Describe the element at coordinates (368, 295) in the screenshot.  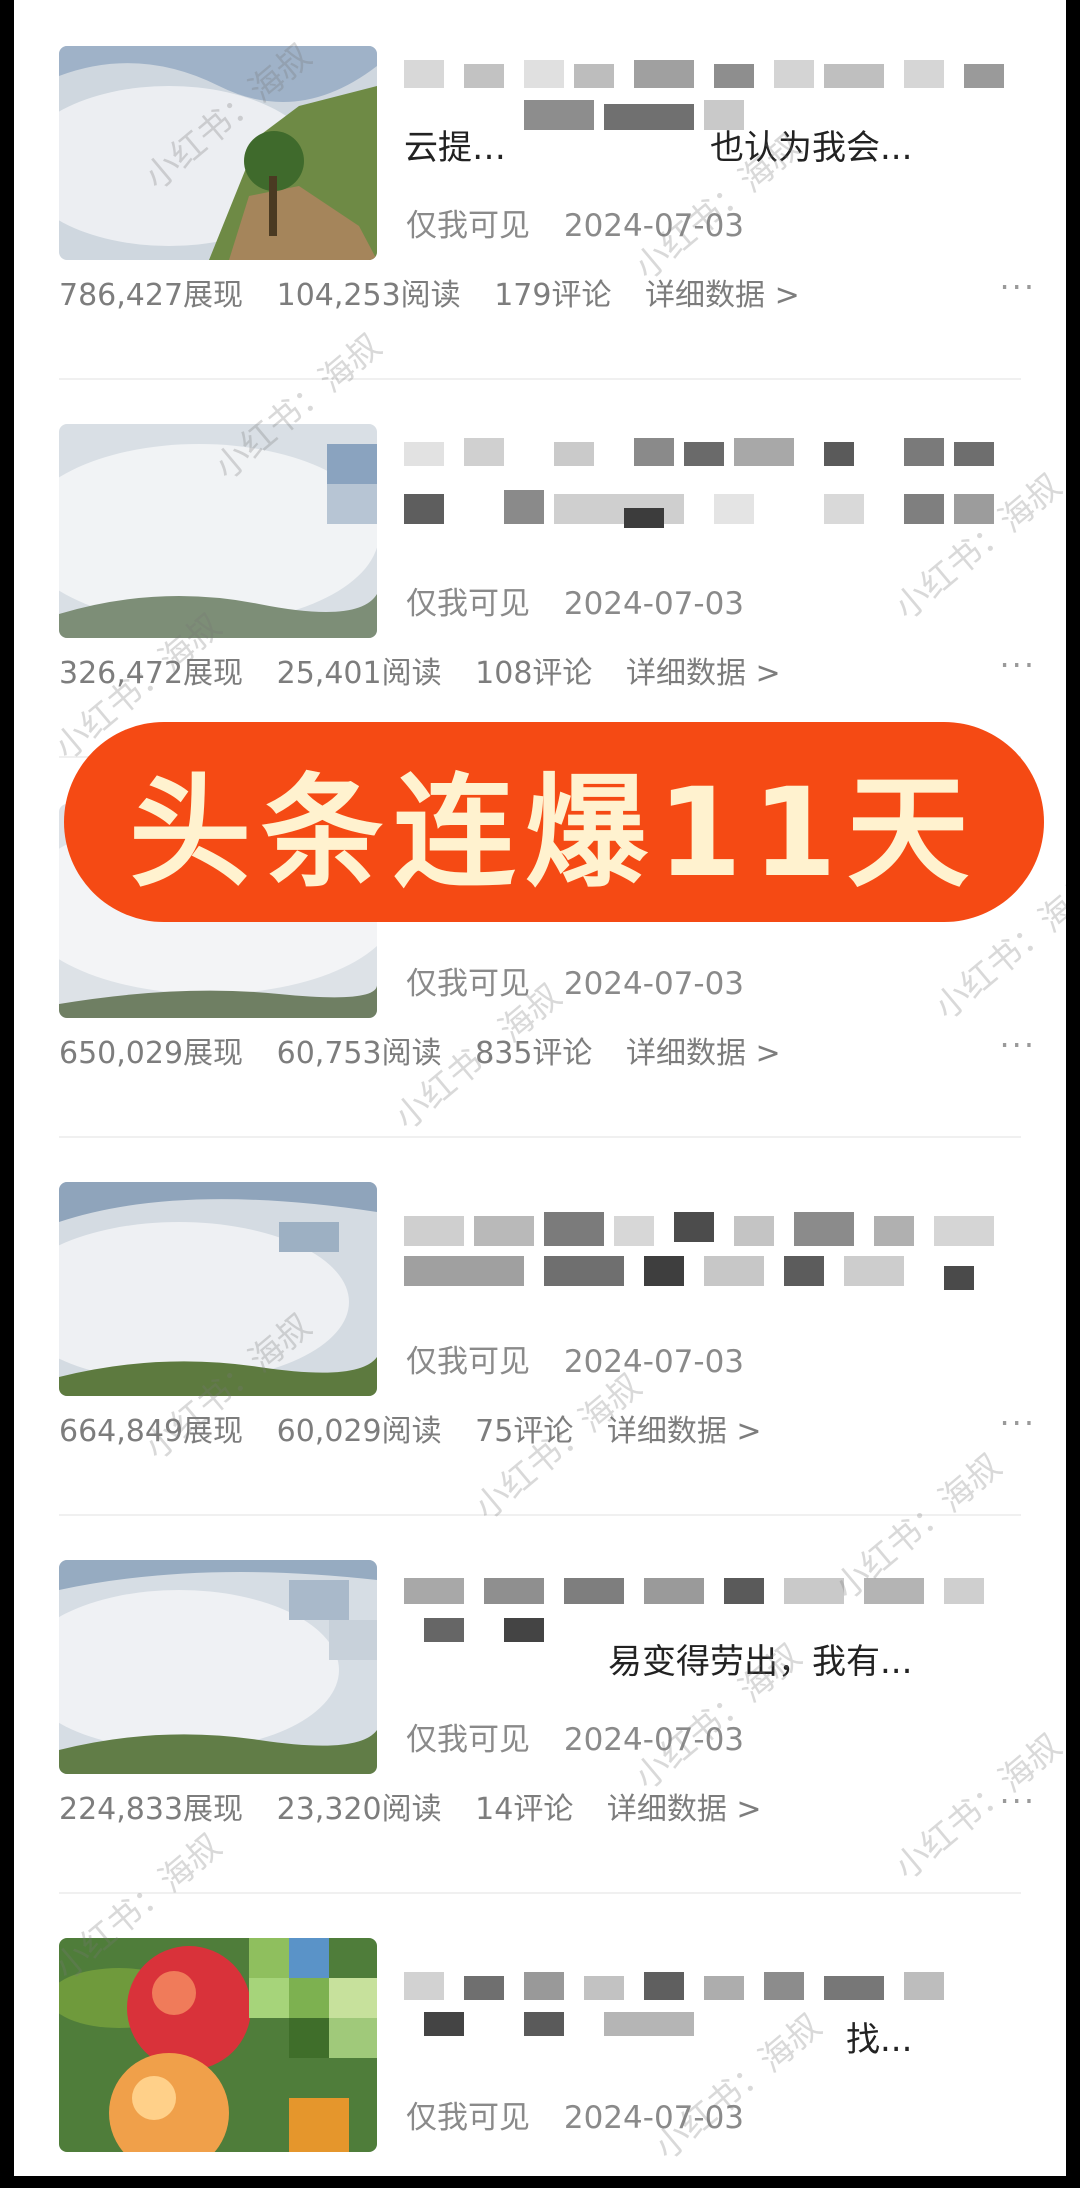
I see `reads-count: 104,253阅读` at that location.